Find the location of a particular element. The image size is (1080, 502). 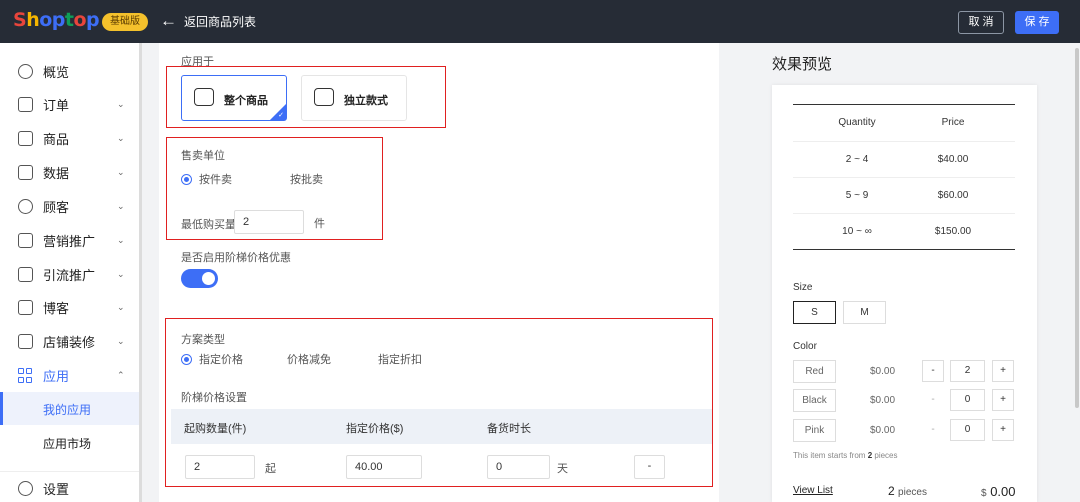

radio-label: 指定折扣 is located at coordinates (400, 360).